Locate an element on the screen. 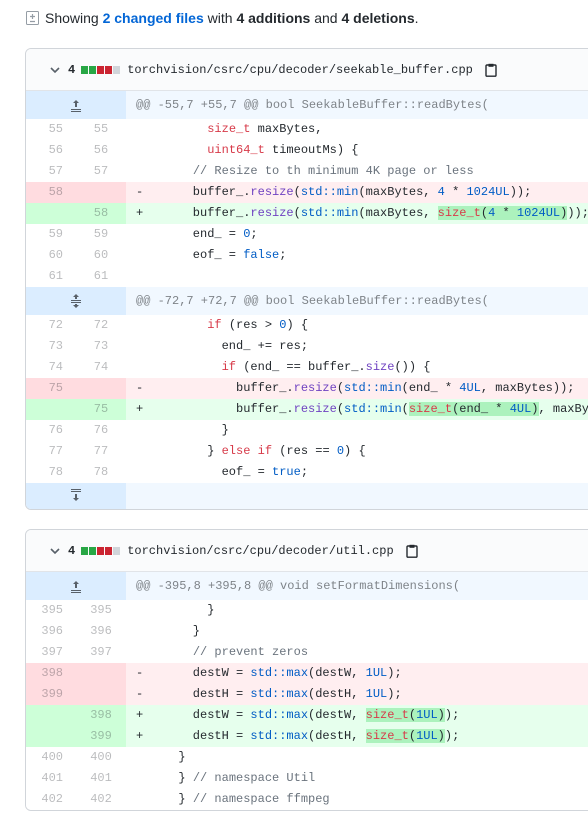 The image size is (588, 824). old-line-number: 398 is located at coordinates (51, 673).